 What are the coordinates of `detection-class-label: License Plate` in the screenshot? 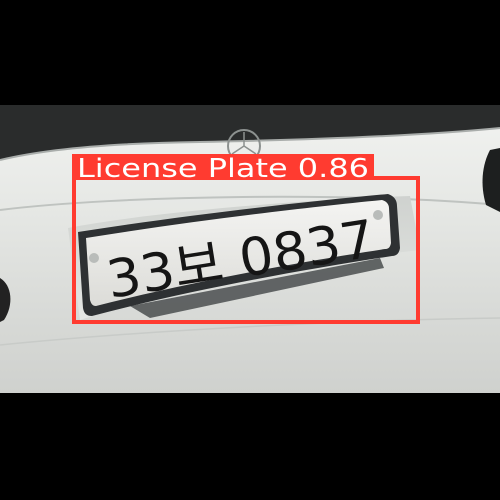 It's located at (182, 169).